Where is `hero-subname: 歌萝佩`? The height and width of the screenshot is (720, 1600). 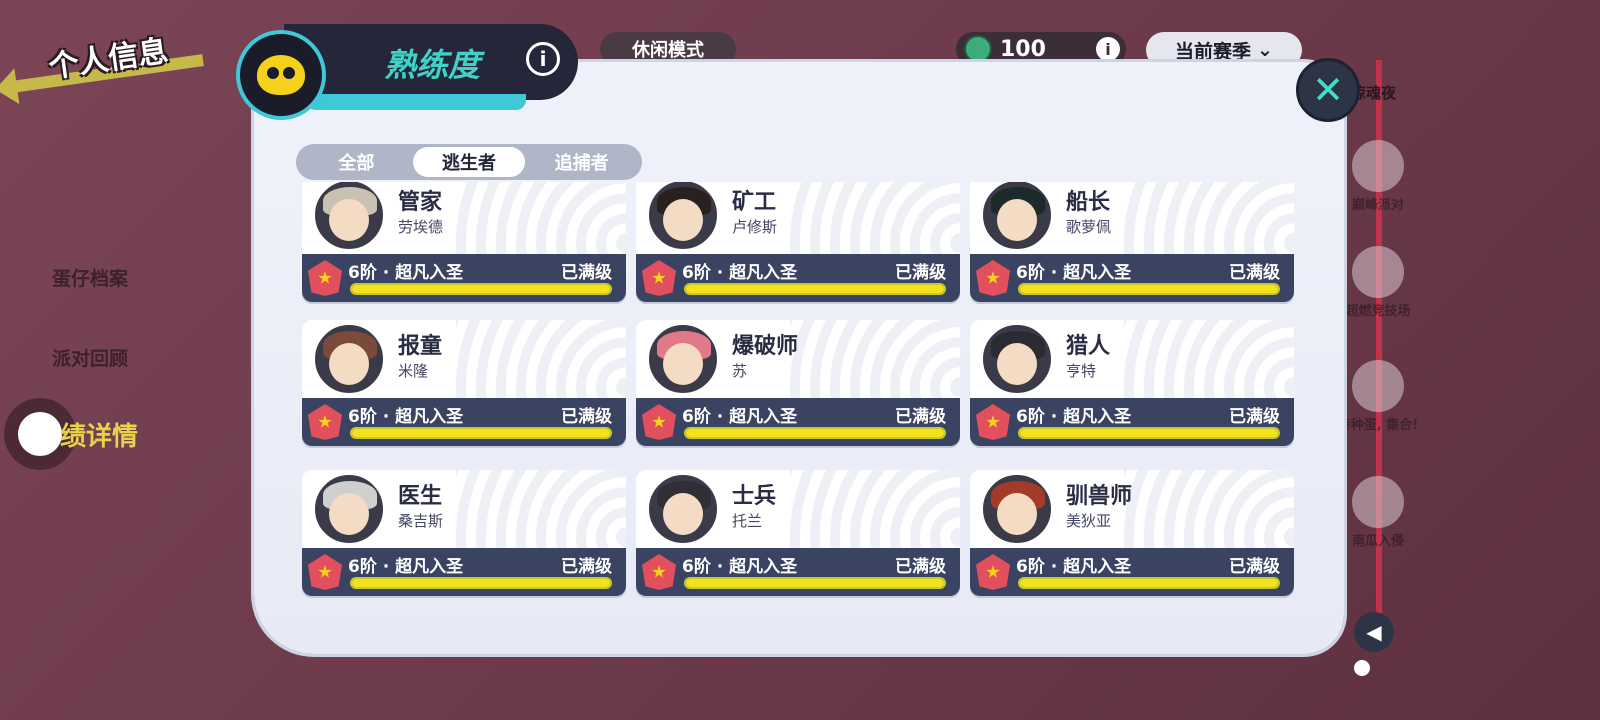 hero-subname: 歌萝佩 is located at coordinates (1089, 227).